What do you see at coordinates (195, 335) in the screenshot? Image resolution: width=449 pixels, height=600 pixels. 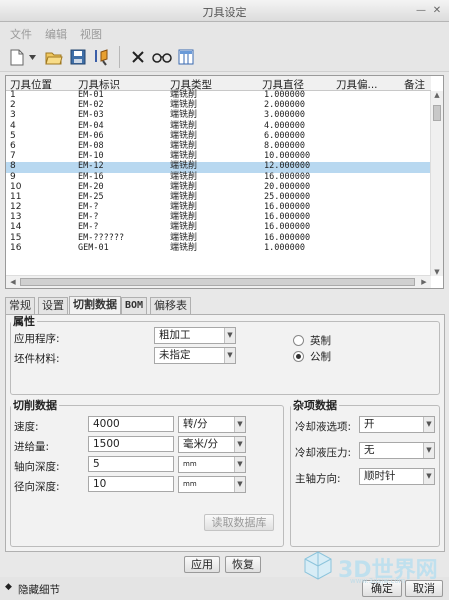 I see `application-select: 粗加工 ▼` at bounding box center [195, 335].